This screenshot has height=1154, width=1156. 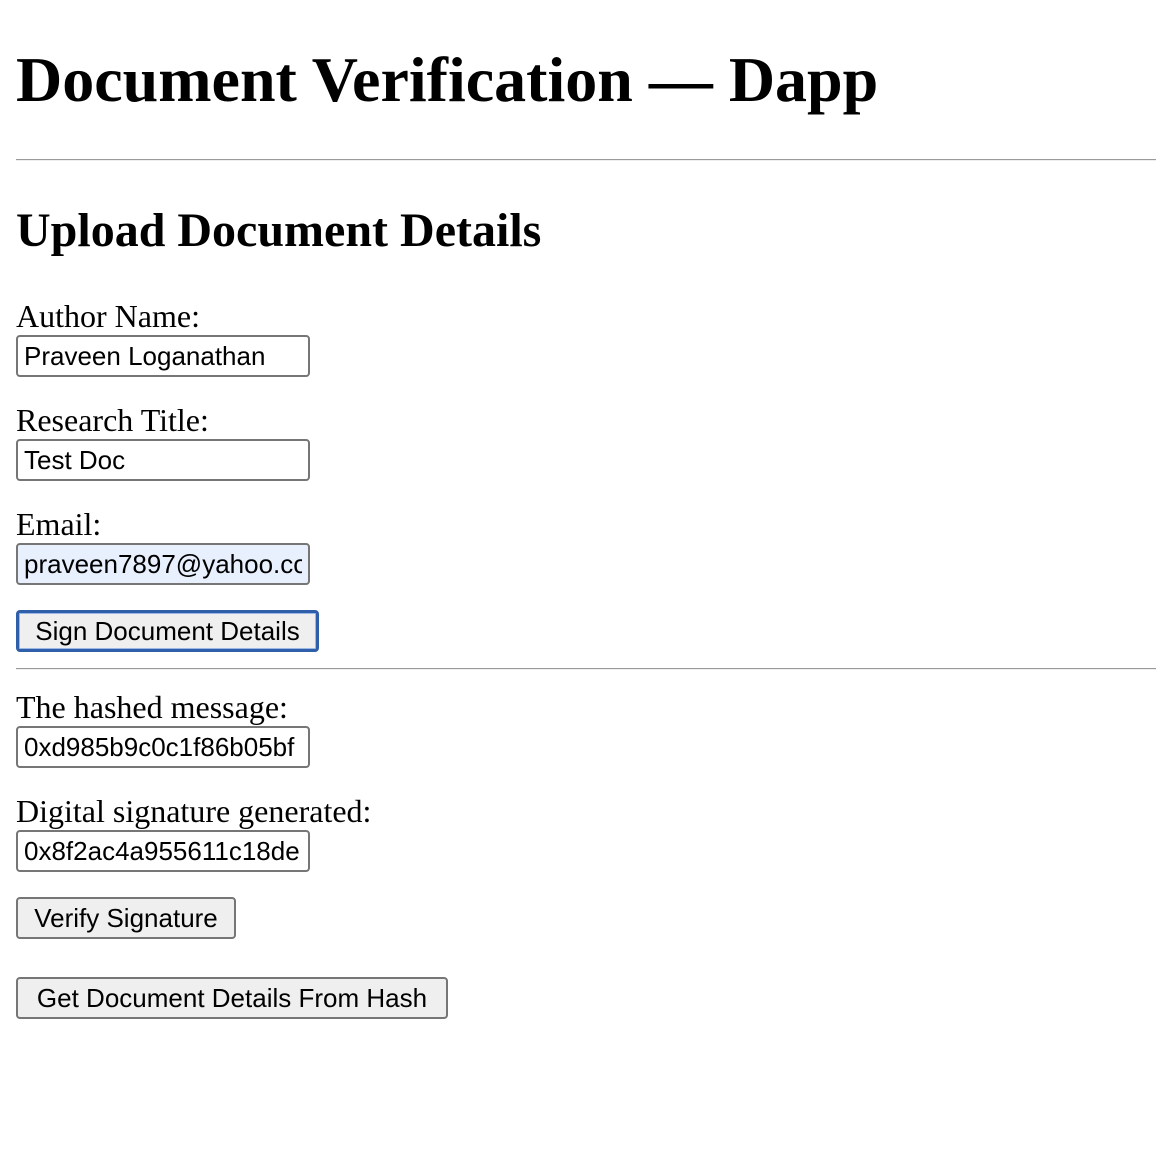 What do you see at coordinates (126, 918) in the screenshot?
I see `verify-signature-button: Verify Signature` at bounding box center [126, 918].